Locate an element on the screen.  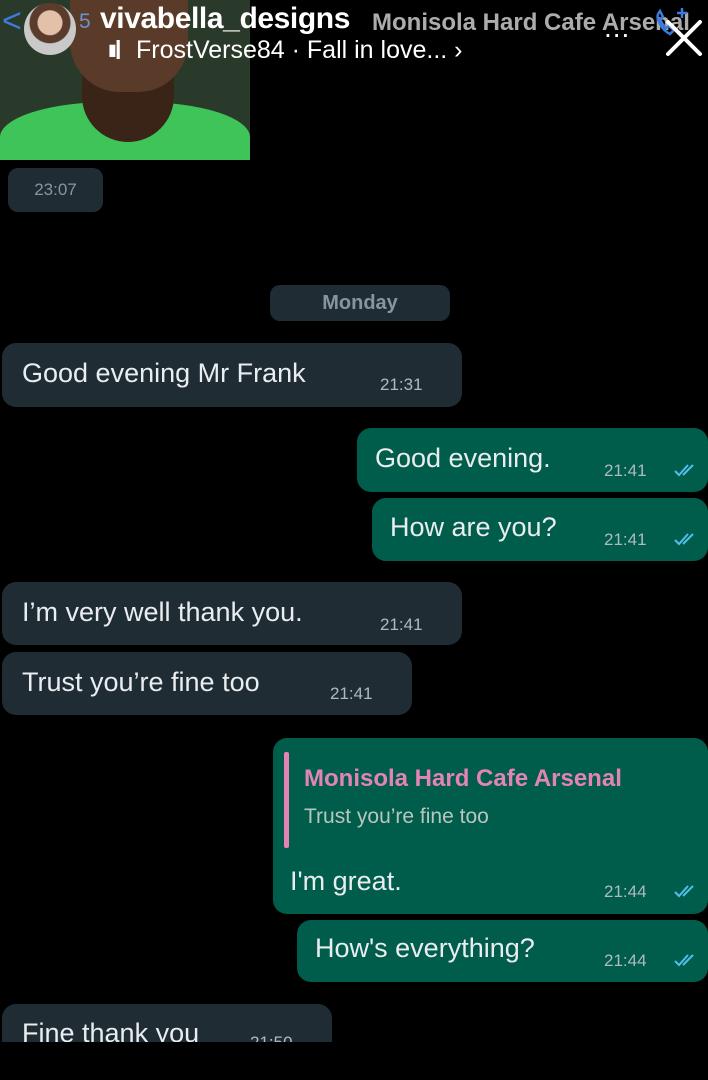
message-text: Trust you’re fine too is located at coordinates (141, 682).